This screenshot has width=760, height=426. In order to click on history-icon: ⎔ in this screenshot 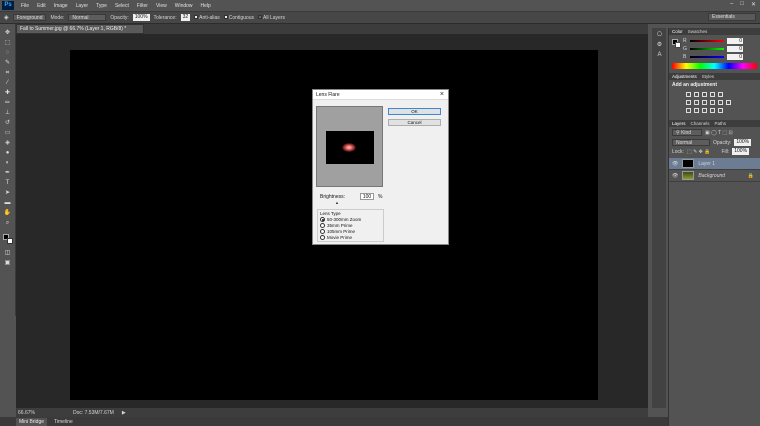, I will do `click(659, 35)`.